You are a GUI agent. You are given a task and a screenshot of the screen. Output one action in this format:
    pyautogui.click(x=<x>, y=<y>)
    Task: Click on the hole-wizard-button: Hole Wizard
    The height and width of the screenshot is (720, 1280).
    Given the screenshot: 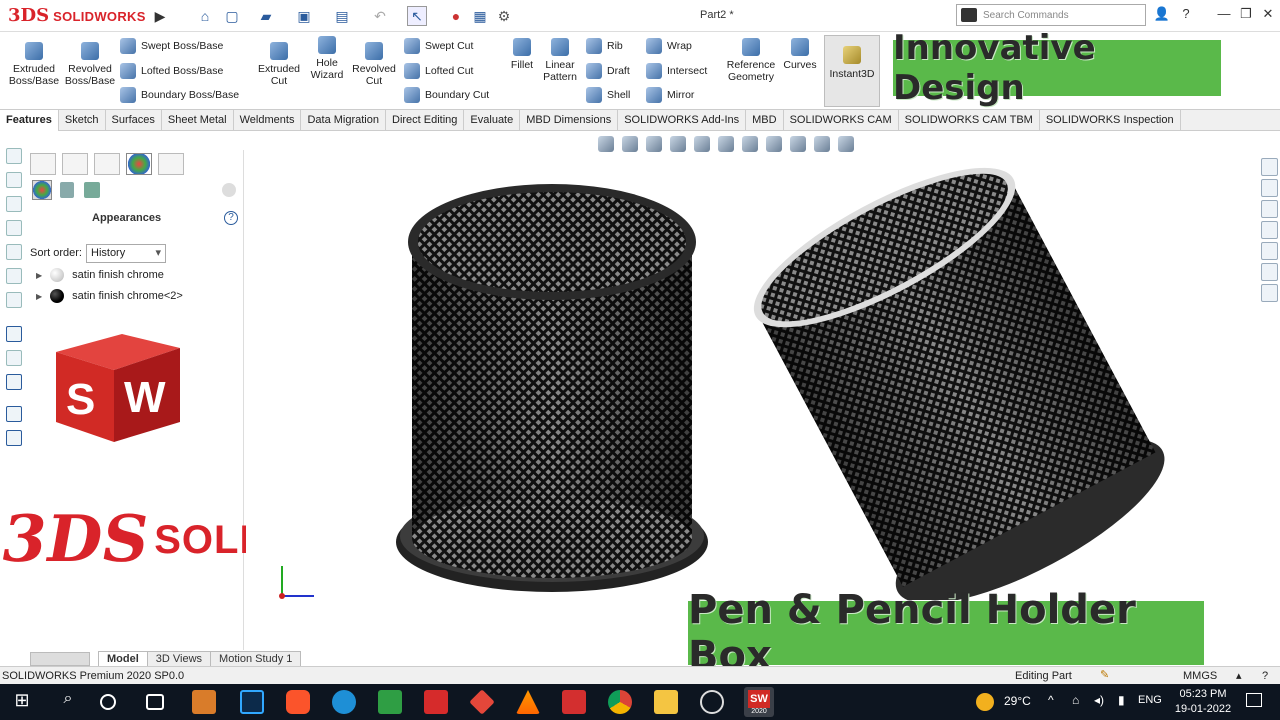 What is the action you would take?
    pyautogui.click(x=327, y=58)
    